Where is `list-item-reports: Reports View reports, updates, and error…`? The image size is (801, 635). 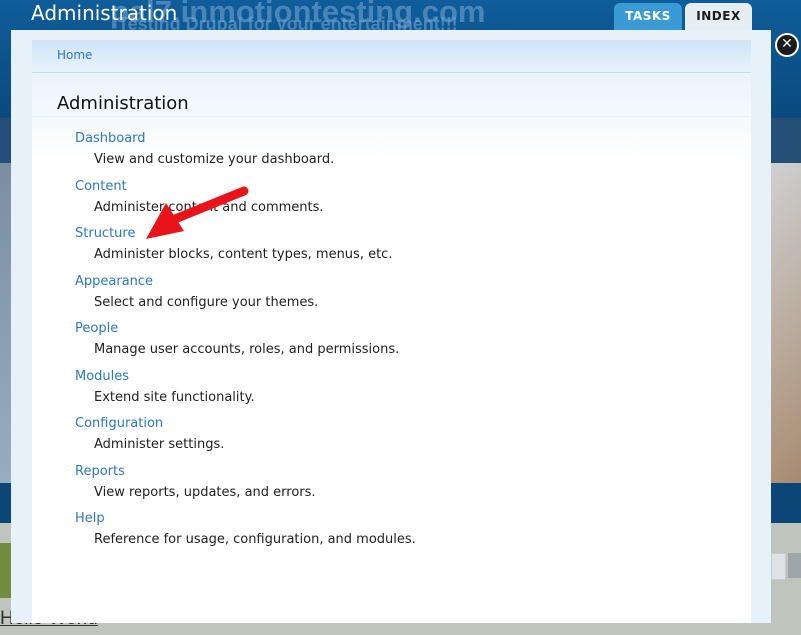 list-item-reports: Reports View reports, updates, and error… is located at coordinates (395, 488).